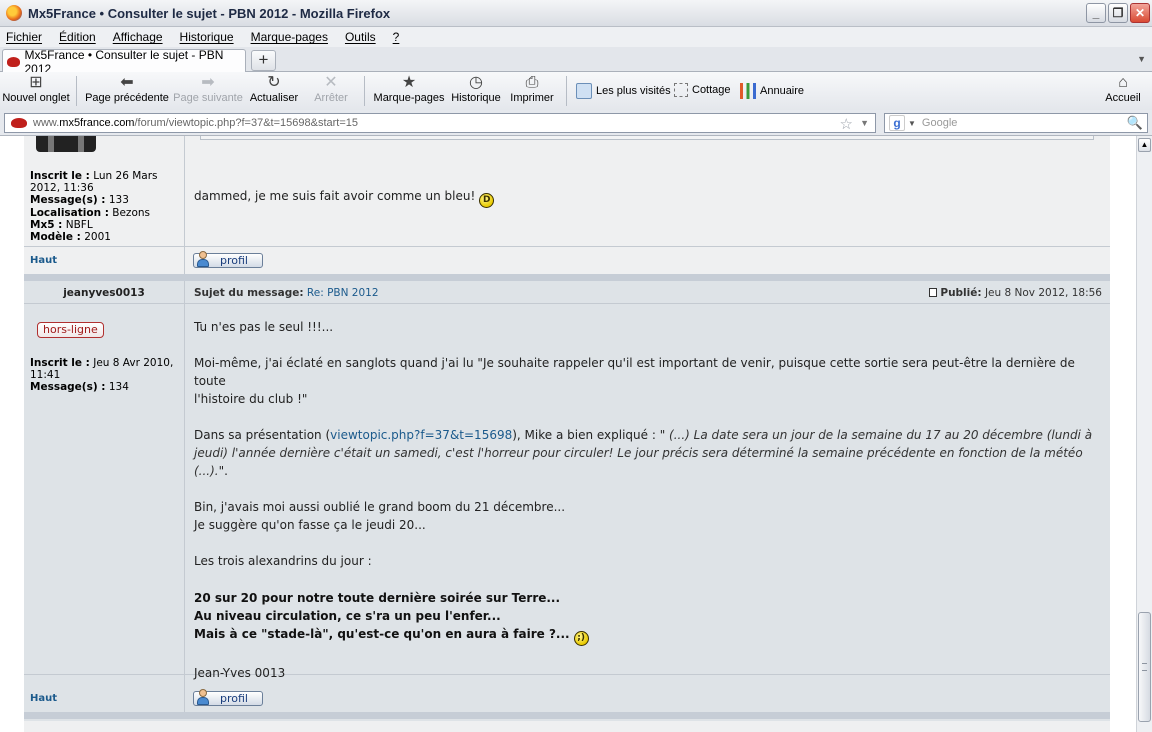 This screenshot has width=1152, height=732. I want to click on search-icon: 🔍, so click(1135, 123).